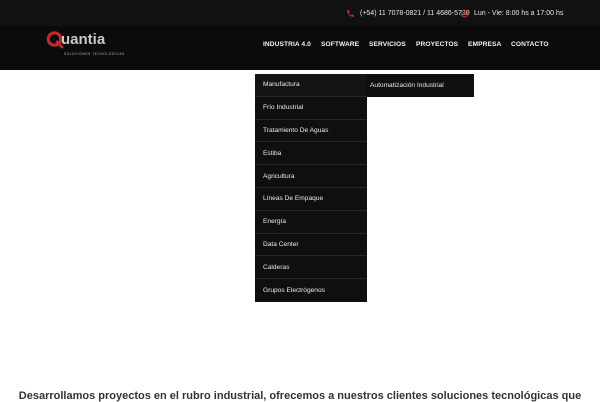 The height and width of the screenshot is (402, 600). Describe the element at coordinates (437, 44) in the screenshot. I see `nav-proyectos: PROYECTOS` at that location.